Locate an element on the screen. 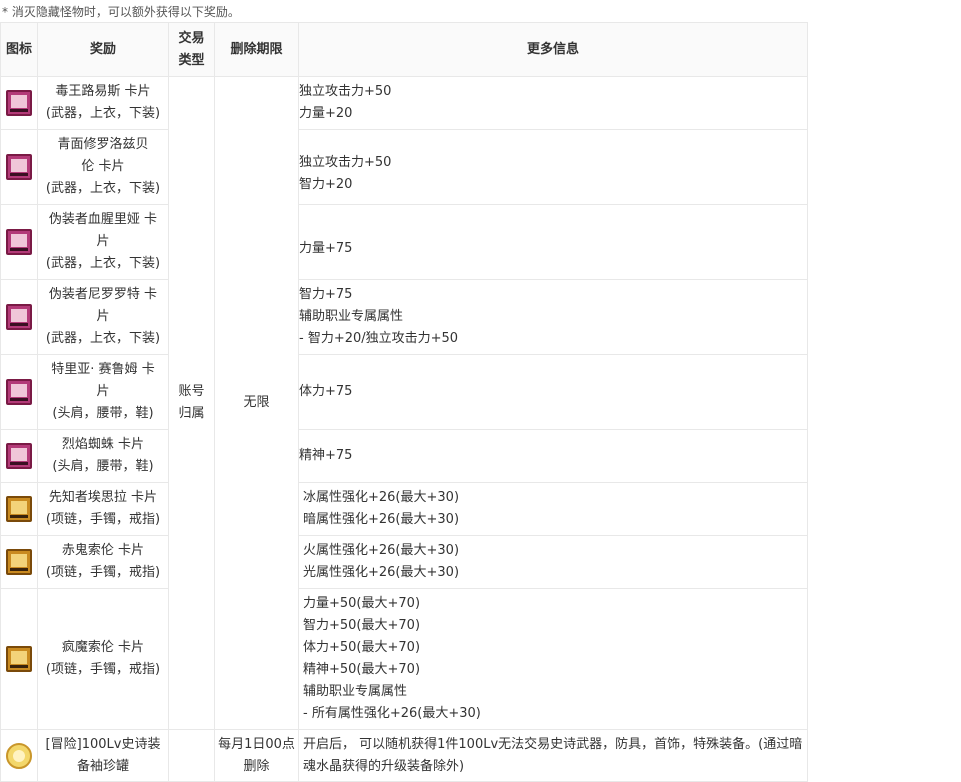  info-line: 光属性强化+26(最大+30) is located at coordinates (381, 572).